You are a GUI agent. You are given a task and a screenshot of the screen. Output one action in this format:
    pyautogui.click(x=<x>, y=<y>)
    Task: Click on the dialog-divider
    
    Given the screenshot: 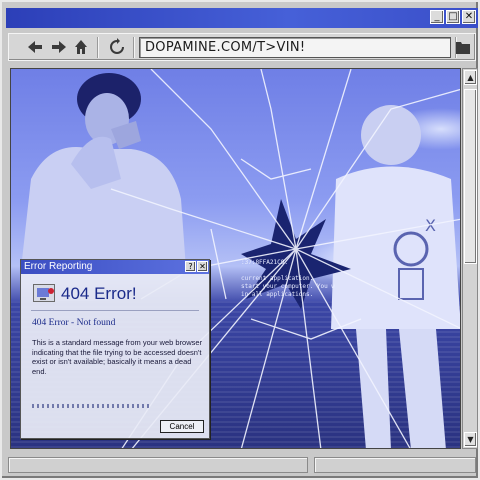 What is the action you would take?
    pyautogui.click(x=115, y=310)
    